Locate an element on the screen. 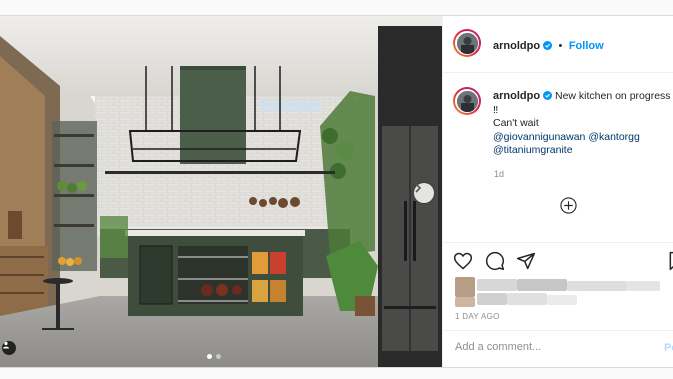 The image size is (673, 379). next-image-button is located at coordinates (424, 193).